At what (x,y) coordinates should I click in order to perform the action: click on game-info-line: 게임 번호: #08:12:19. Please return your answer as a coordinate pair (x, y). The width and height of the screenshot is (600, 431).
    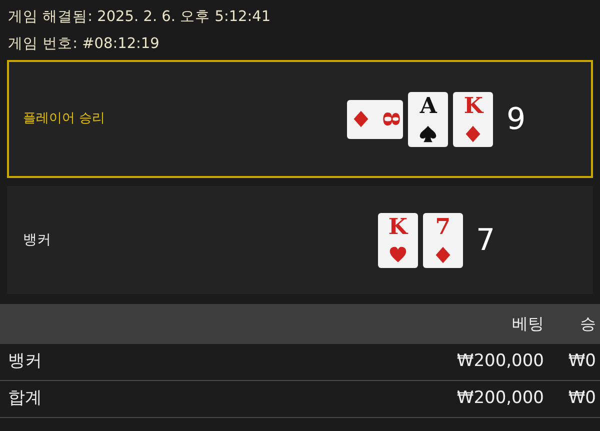
    Looking at the image, I should click on (83, 44).